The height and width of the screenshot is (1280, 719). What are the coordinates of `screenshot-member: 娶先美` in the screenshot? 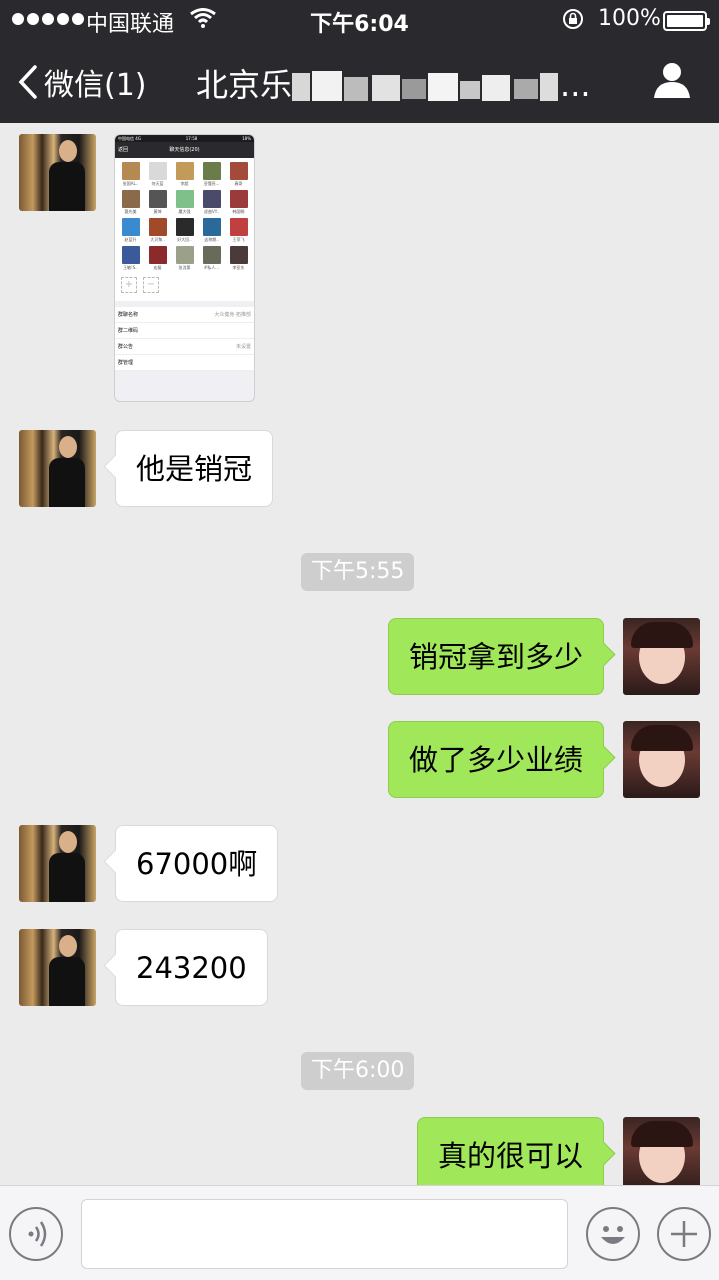 It's located at (130, 202).